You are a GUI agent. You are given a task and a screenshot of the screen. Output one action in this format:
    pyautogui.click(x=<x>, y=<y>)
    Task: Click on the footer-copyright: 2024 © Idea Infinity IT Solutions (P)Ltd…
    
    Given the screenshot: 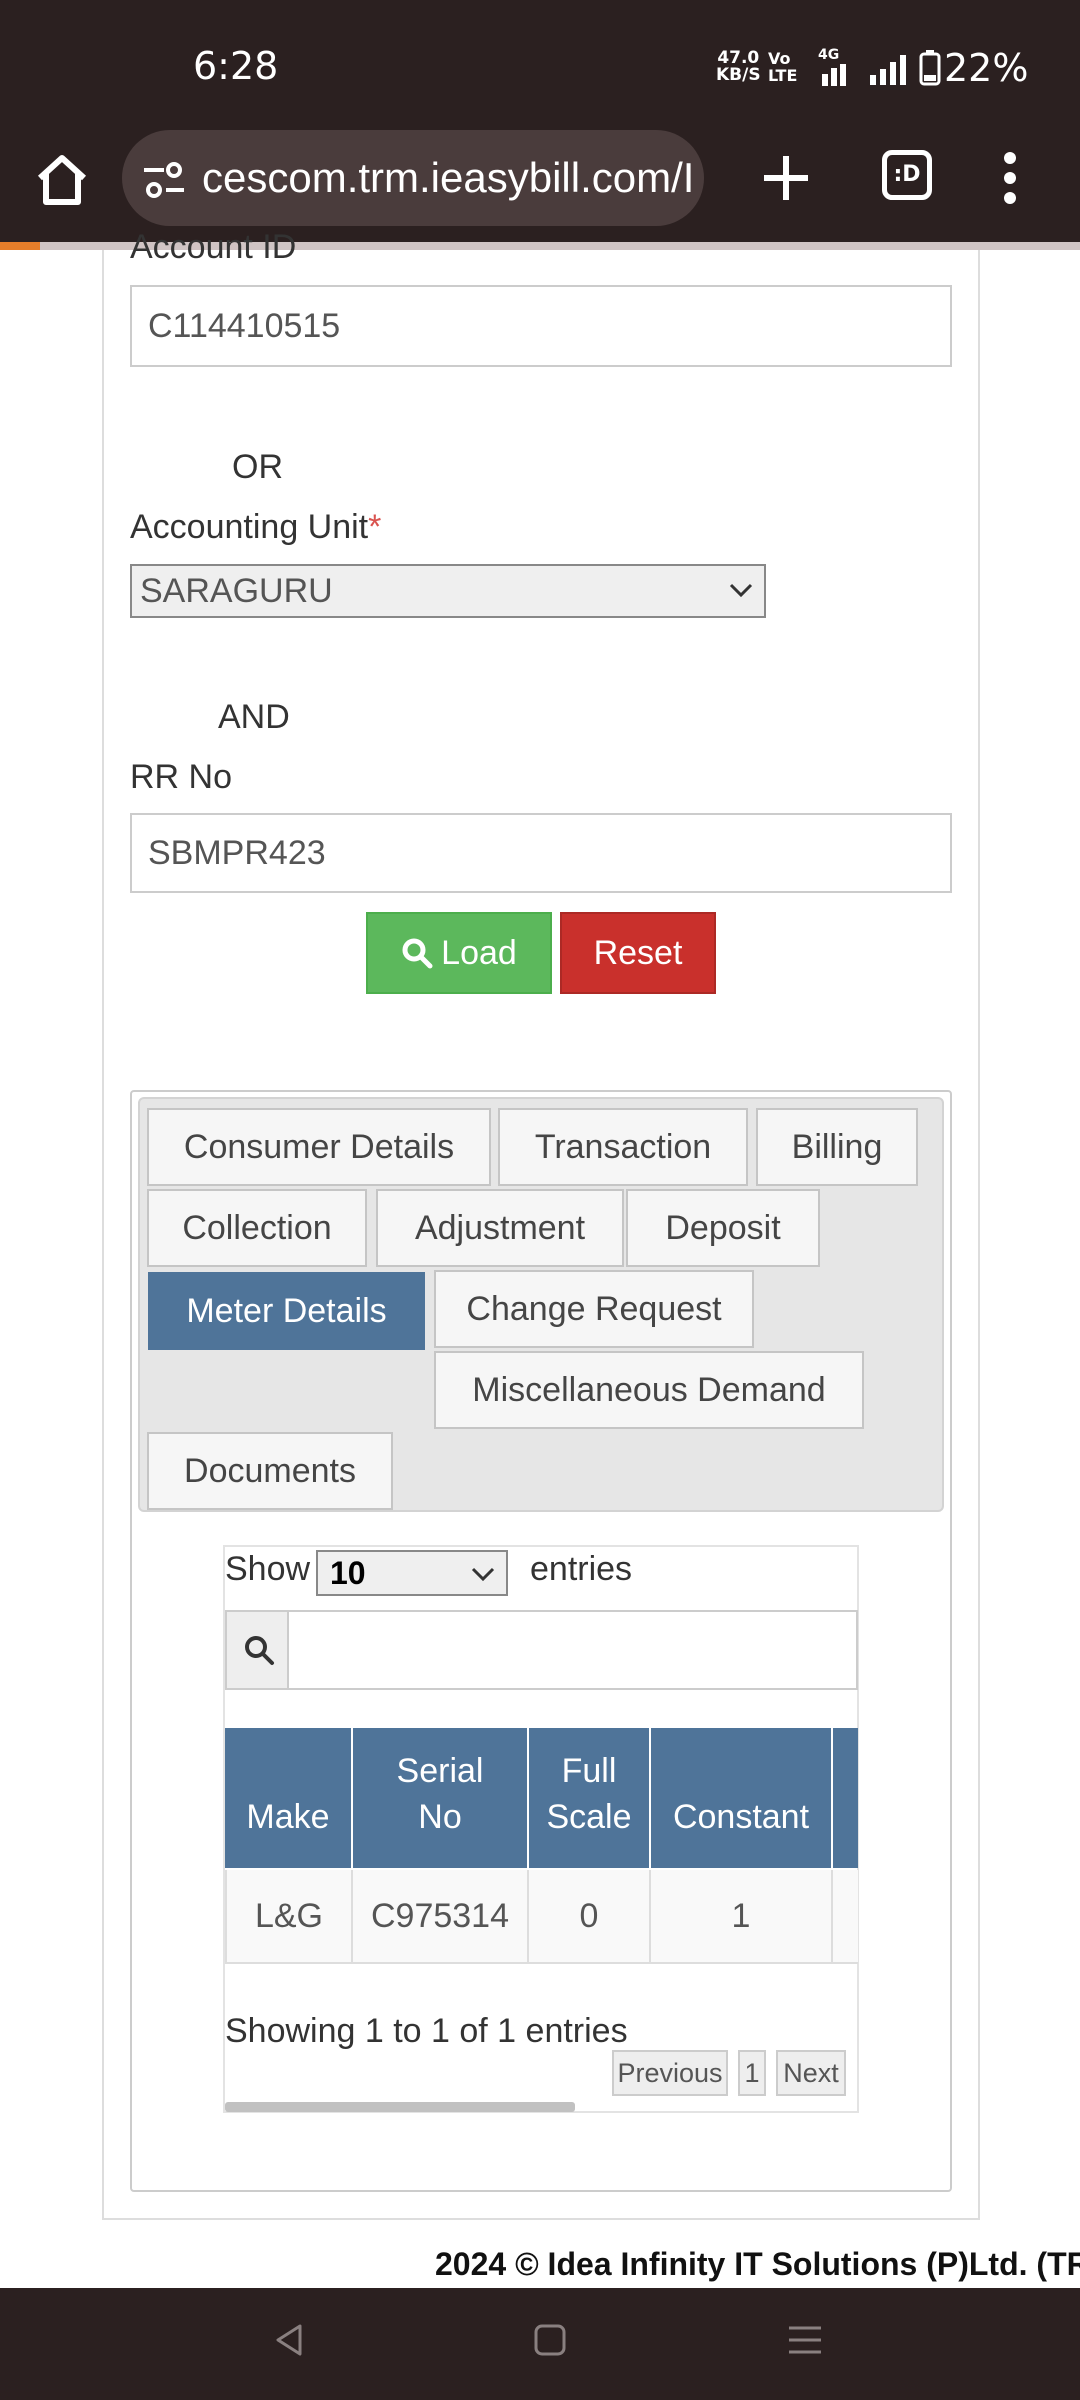 What is the action you would take?
    pyautogui.click(x=757, y=2264)
    